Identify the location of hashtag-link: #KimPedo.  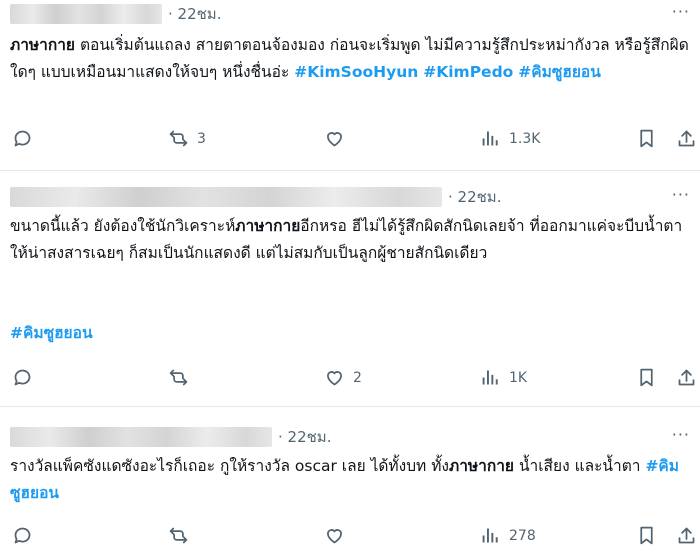
(468, 72).